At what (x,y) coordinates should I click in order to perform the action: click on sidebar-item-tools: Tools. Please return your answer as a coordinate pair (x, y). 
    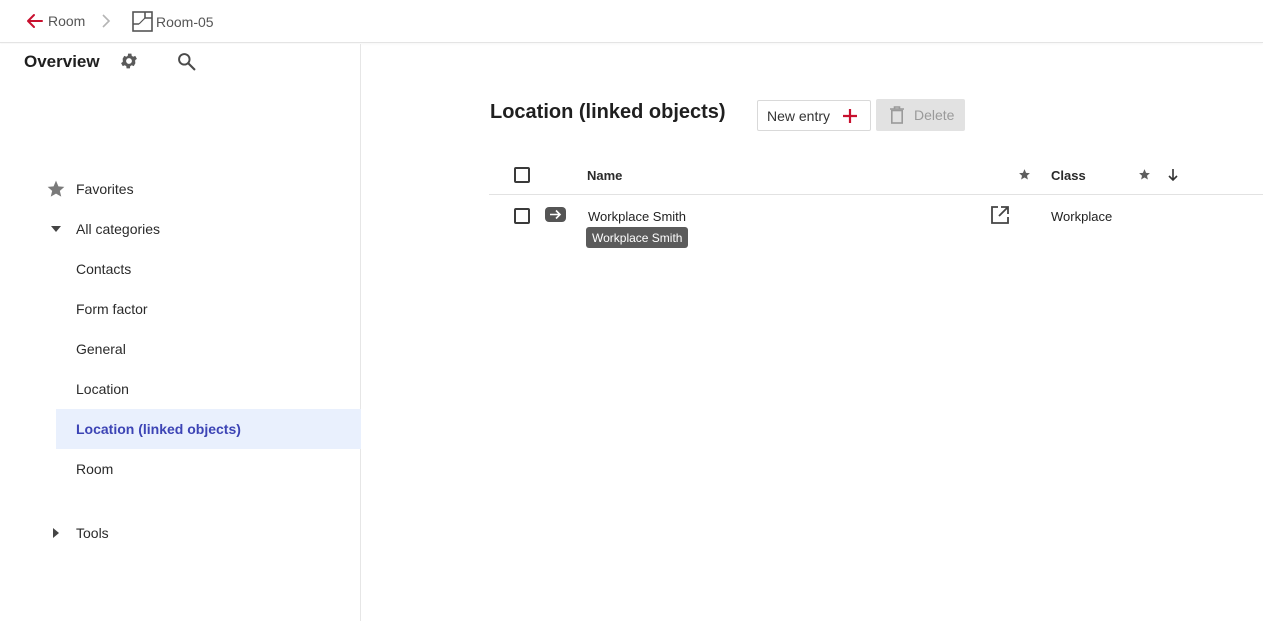
    Looking at the image, I should click on (76, 533).